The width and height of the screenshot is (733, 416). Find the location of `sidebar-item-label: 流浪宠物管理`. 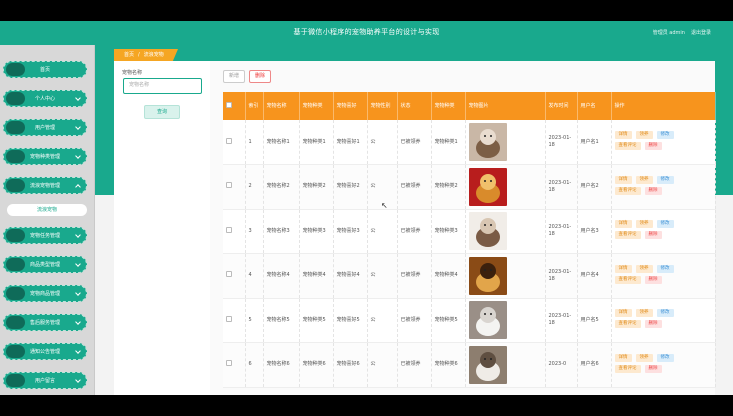

sidebar-item-label: 流浪宠物管理 is located at coordinates (44, 186).